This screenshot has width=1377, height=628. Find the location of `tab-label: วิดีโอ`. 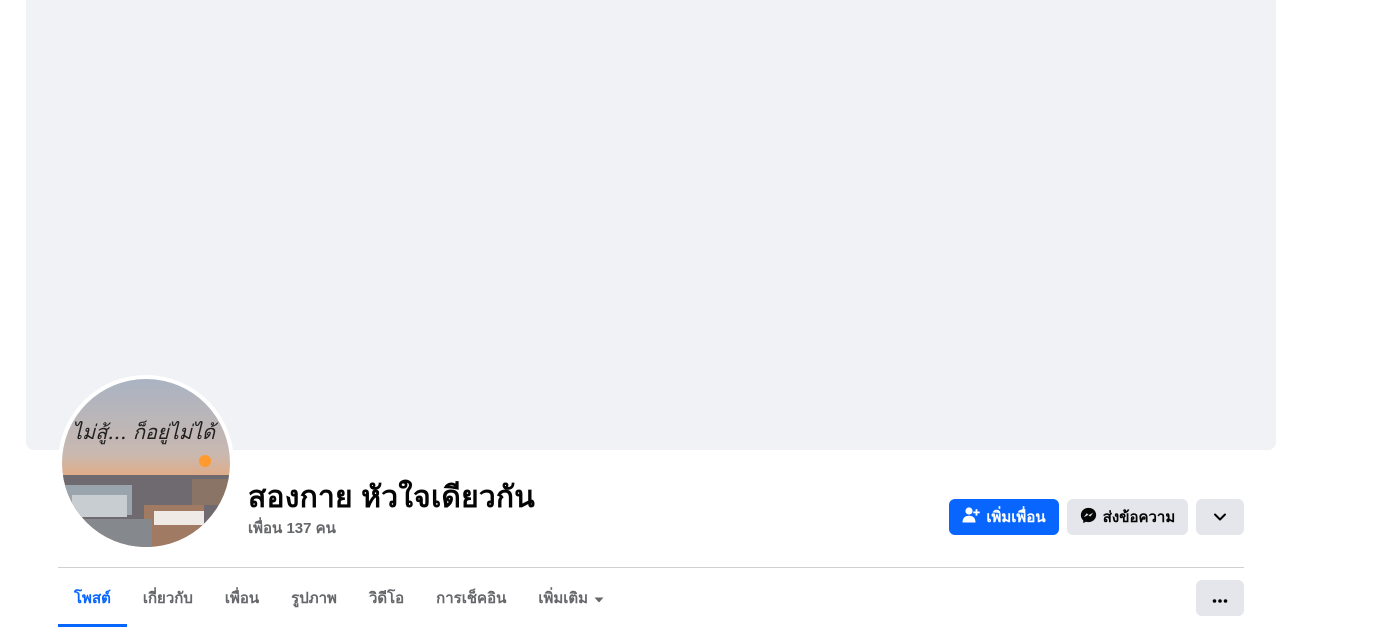

tab-label: วิดีโอ is located at coordinates (386, 598).